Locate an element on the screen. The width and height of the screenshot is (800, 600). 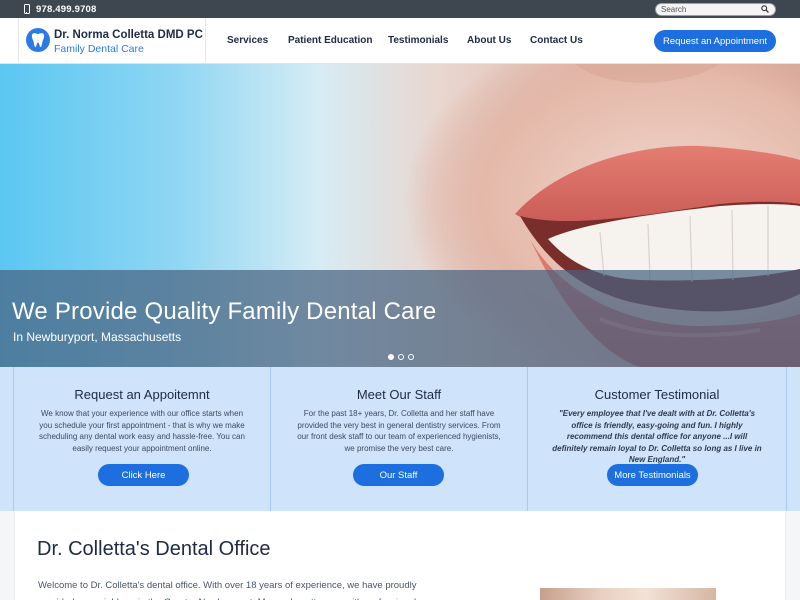
search-box is located at coordinates (715, 9).